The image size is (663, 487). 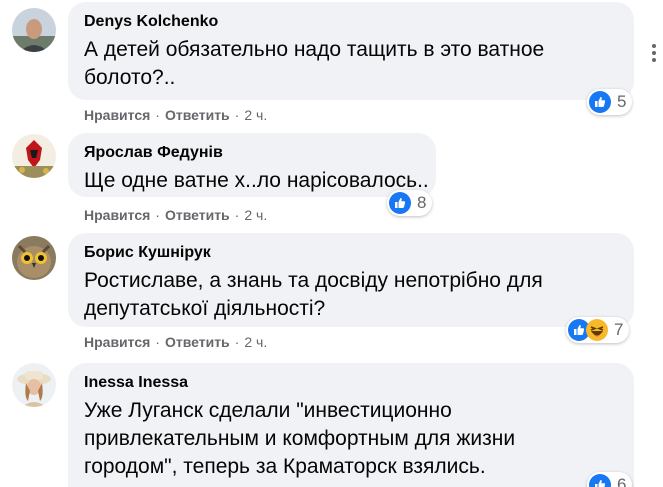 What do you see at coordinates (351, 253) in the screenshot?
I see `comment-author: Борис Кушнірук` at bounding box center [351, 253].